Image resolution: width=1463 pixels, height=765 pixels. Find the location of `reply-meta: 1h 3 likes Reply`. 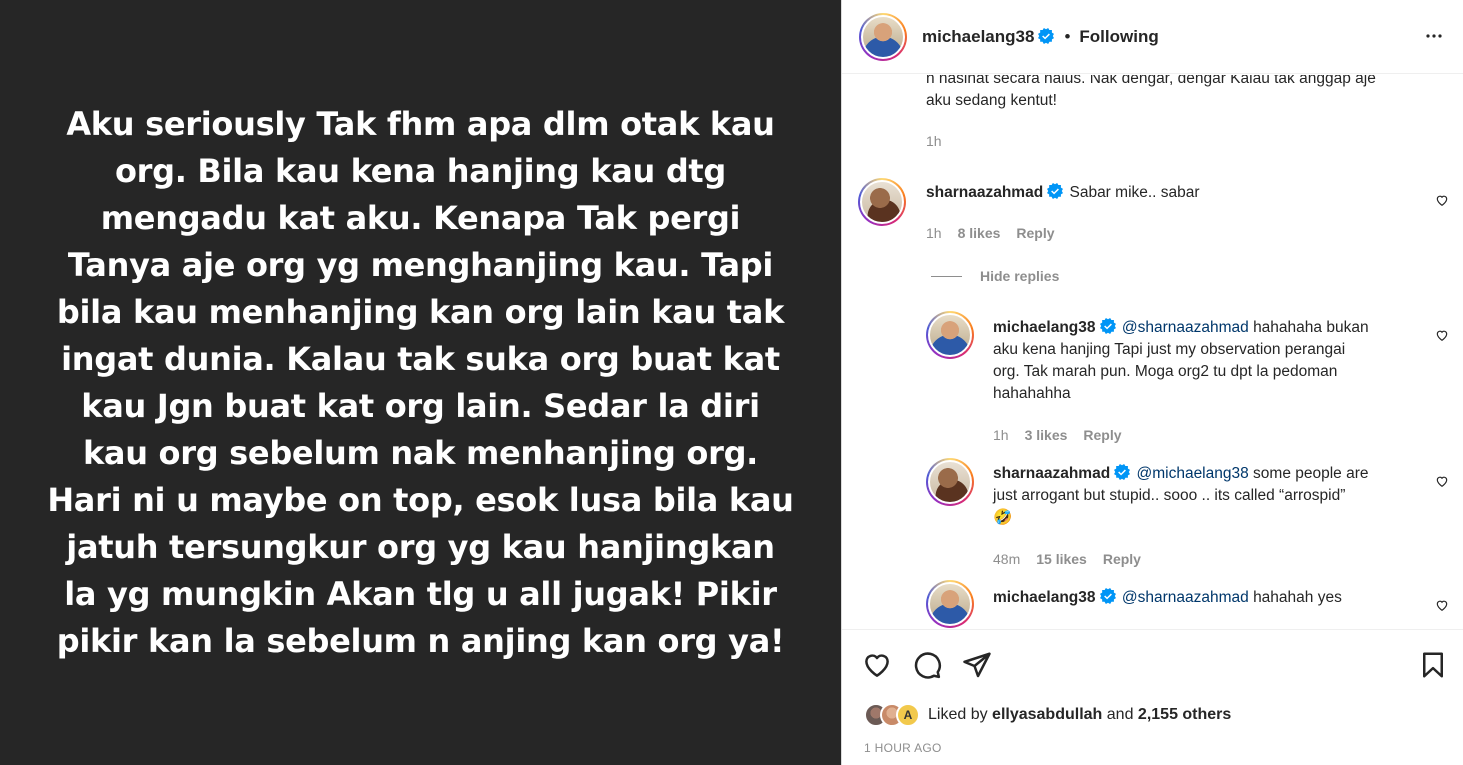

reply-meta: 1h 3 likes Reply is located at coordinates (1057, 435).